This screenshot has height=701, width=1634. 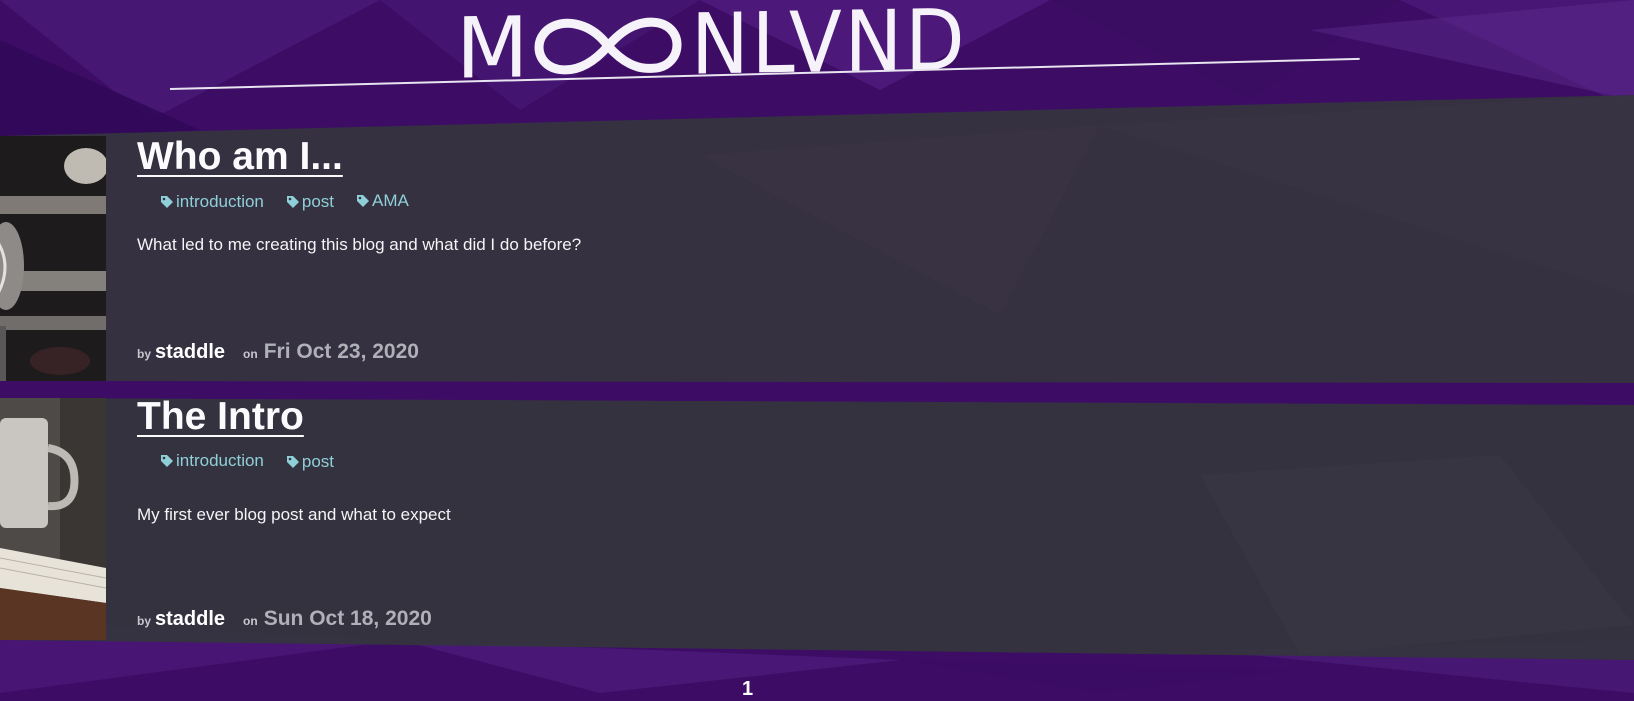 What do you see at coordinates (494, 49) in the screenshot?
I see `logo-letter-m: M` at bounding box center [494, 49].